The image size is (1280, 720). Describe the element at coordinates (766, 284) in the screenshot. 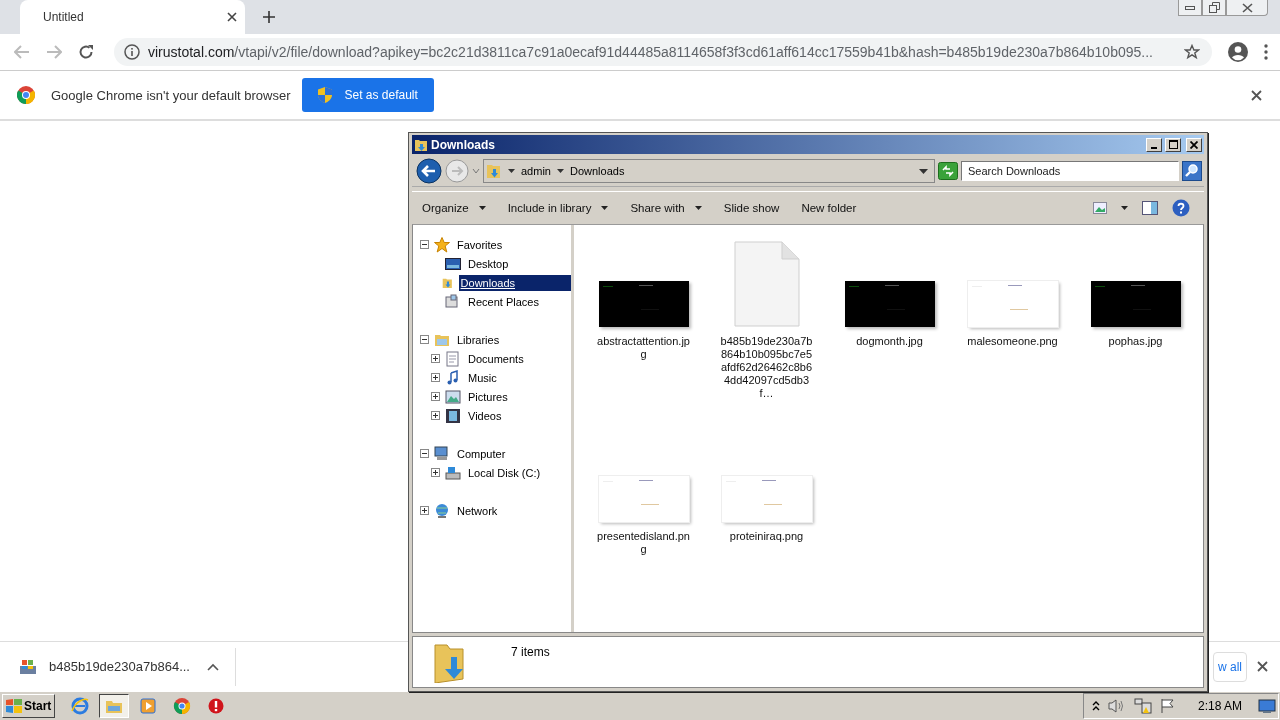

I see `document-icon` at that location.